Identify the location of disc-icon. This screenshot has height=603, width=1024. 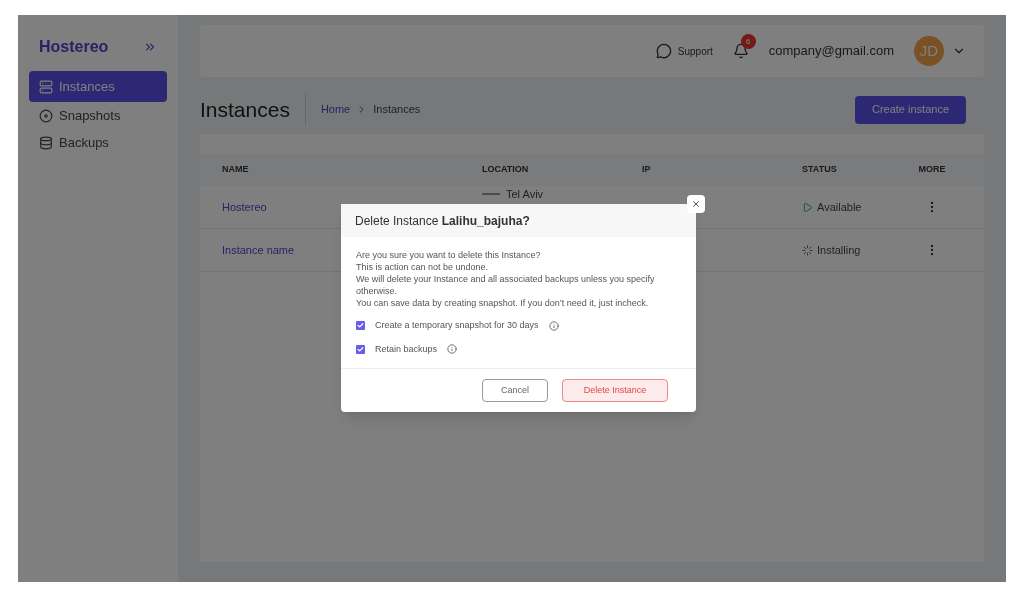
(46, 115).